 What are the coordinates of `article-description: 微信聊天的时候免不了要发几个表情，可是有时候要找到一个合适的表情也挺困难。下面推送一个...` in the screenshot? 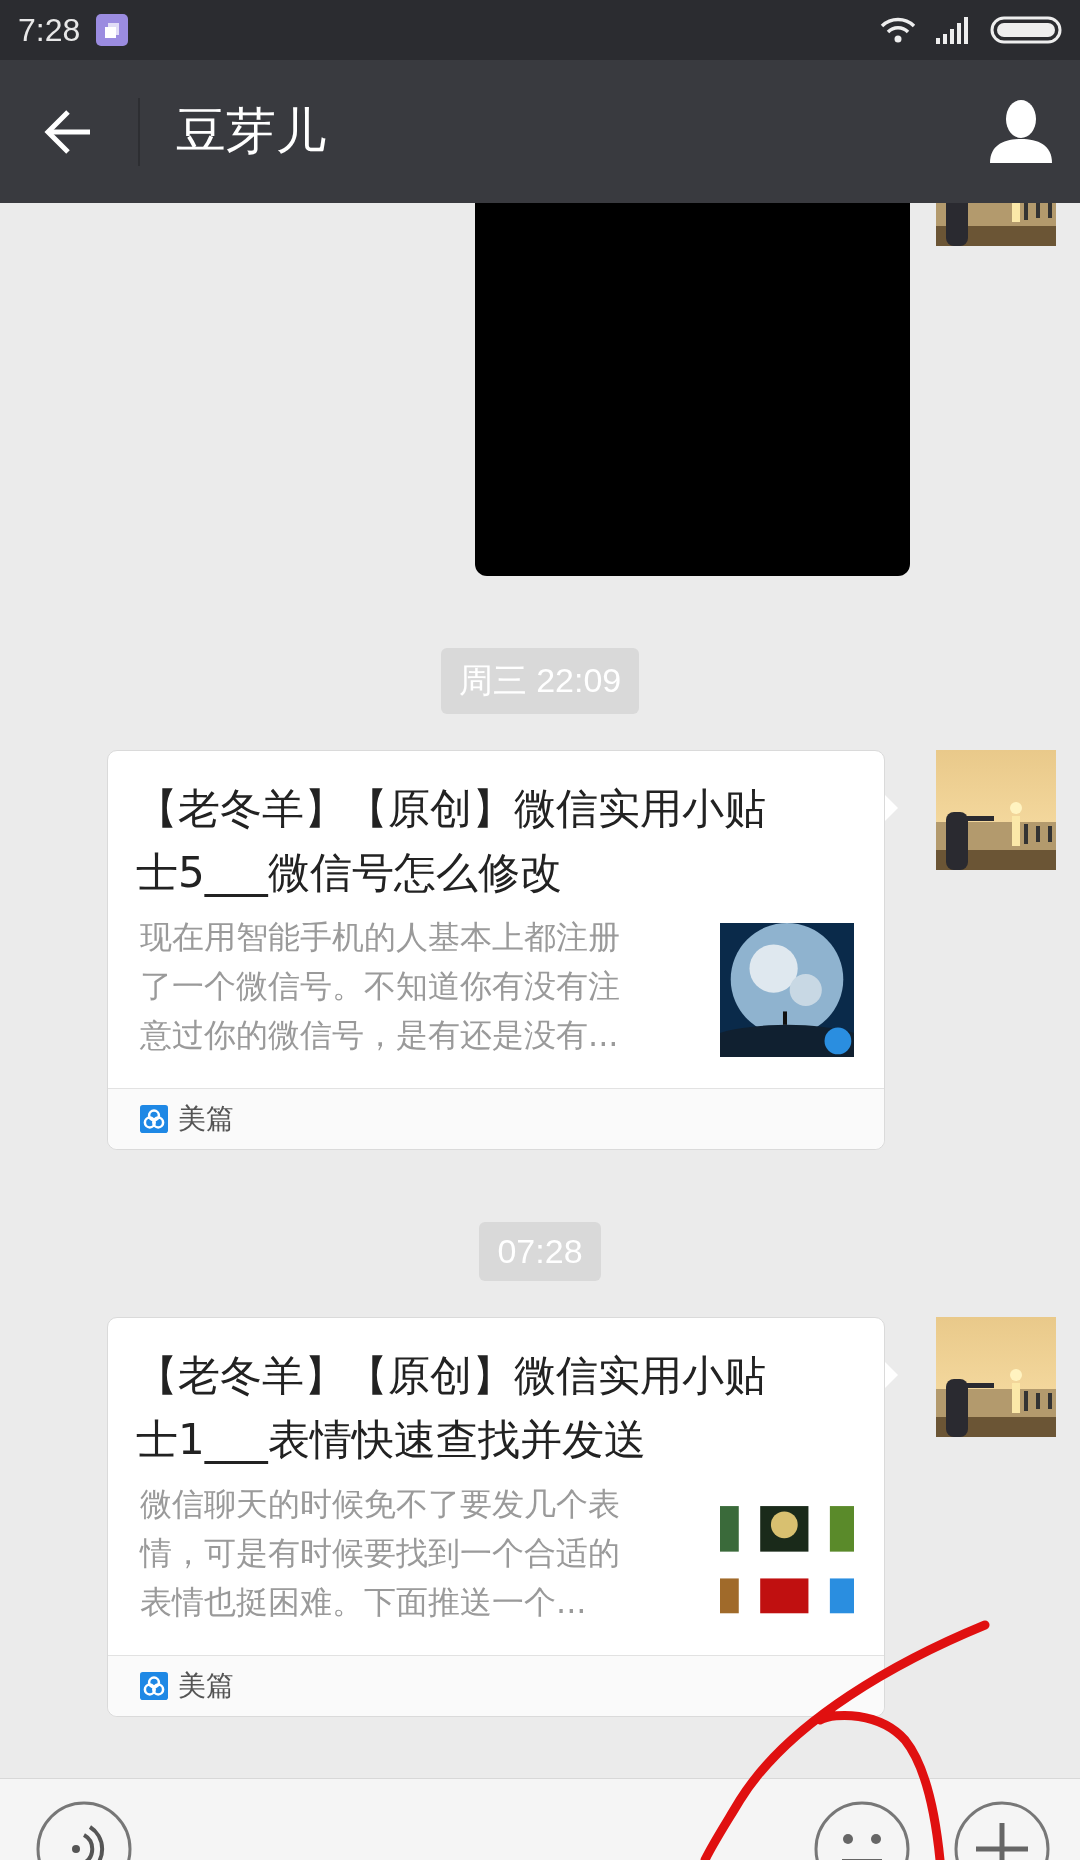 It's located at (380, 1553).